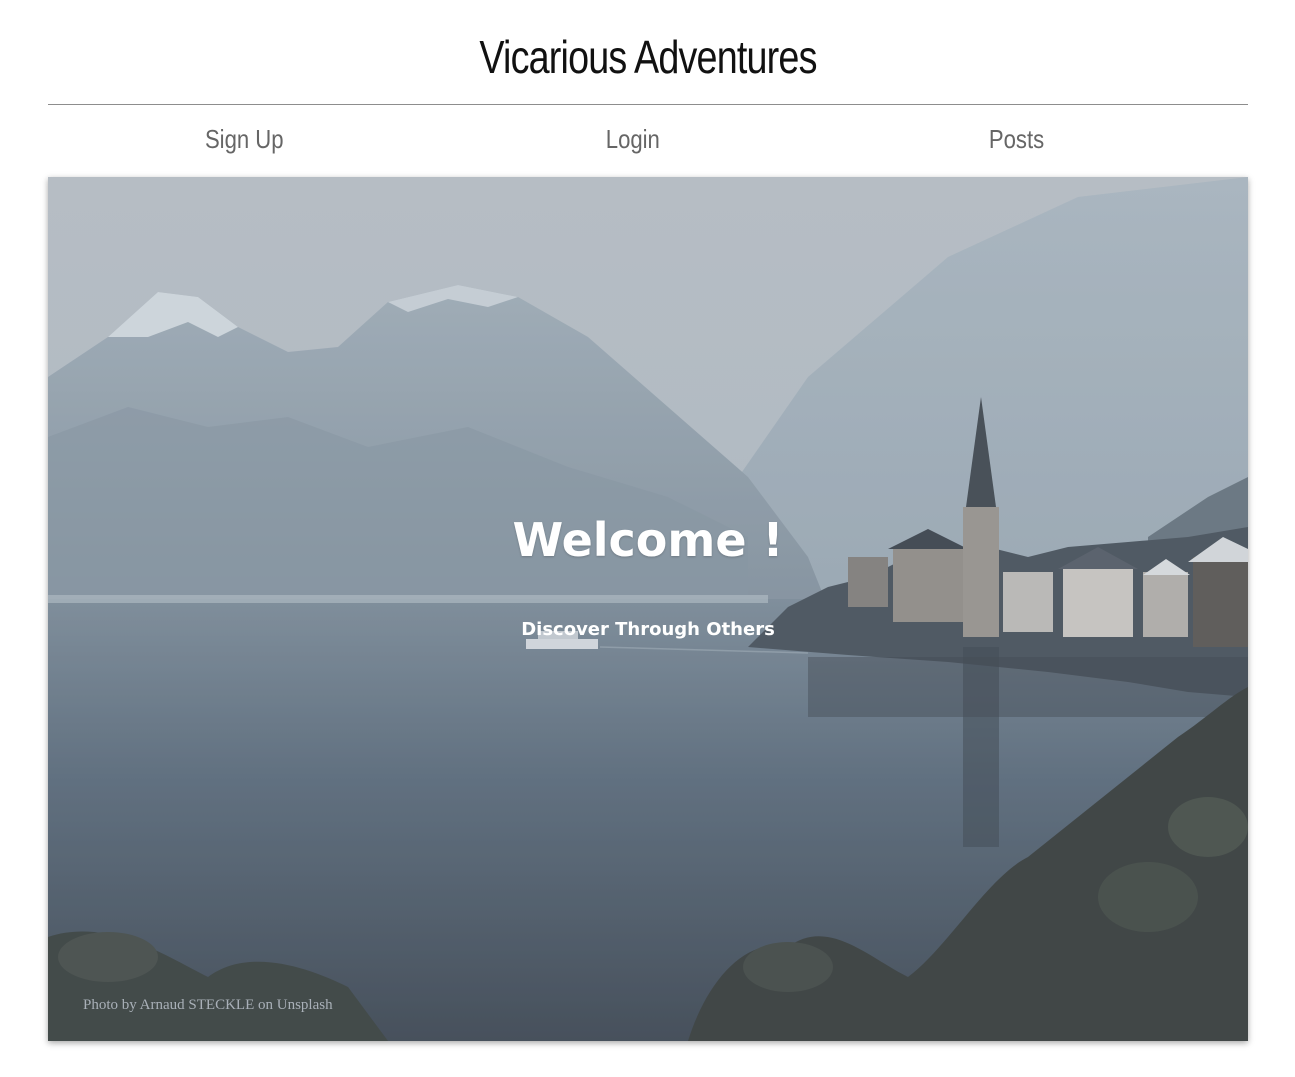 This screenshot has width=1295, height=1077. I want to click on nav-login-link: Login, so click(633, 139).